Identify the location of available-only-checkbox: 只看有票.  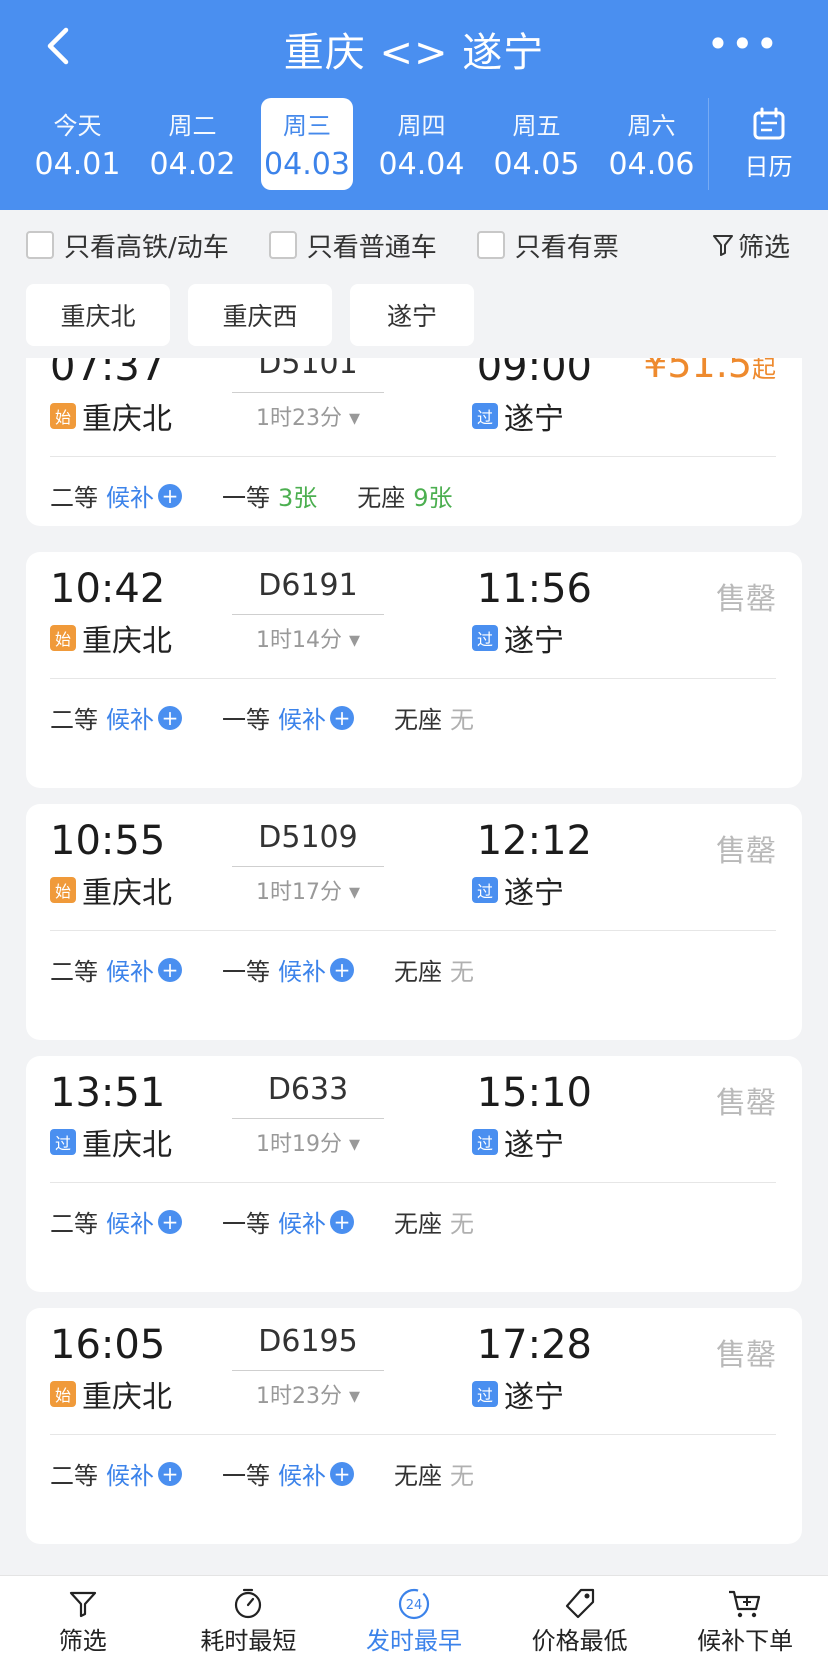
(547, 245).